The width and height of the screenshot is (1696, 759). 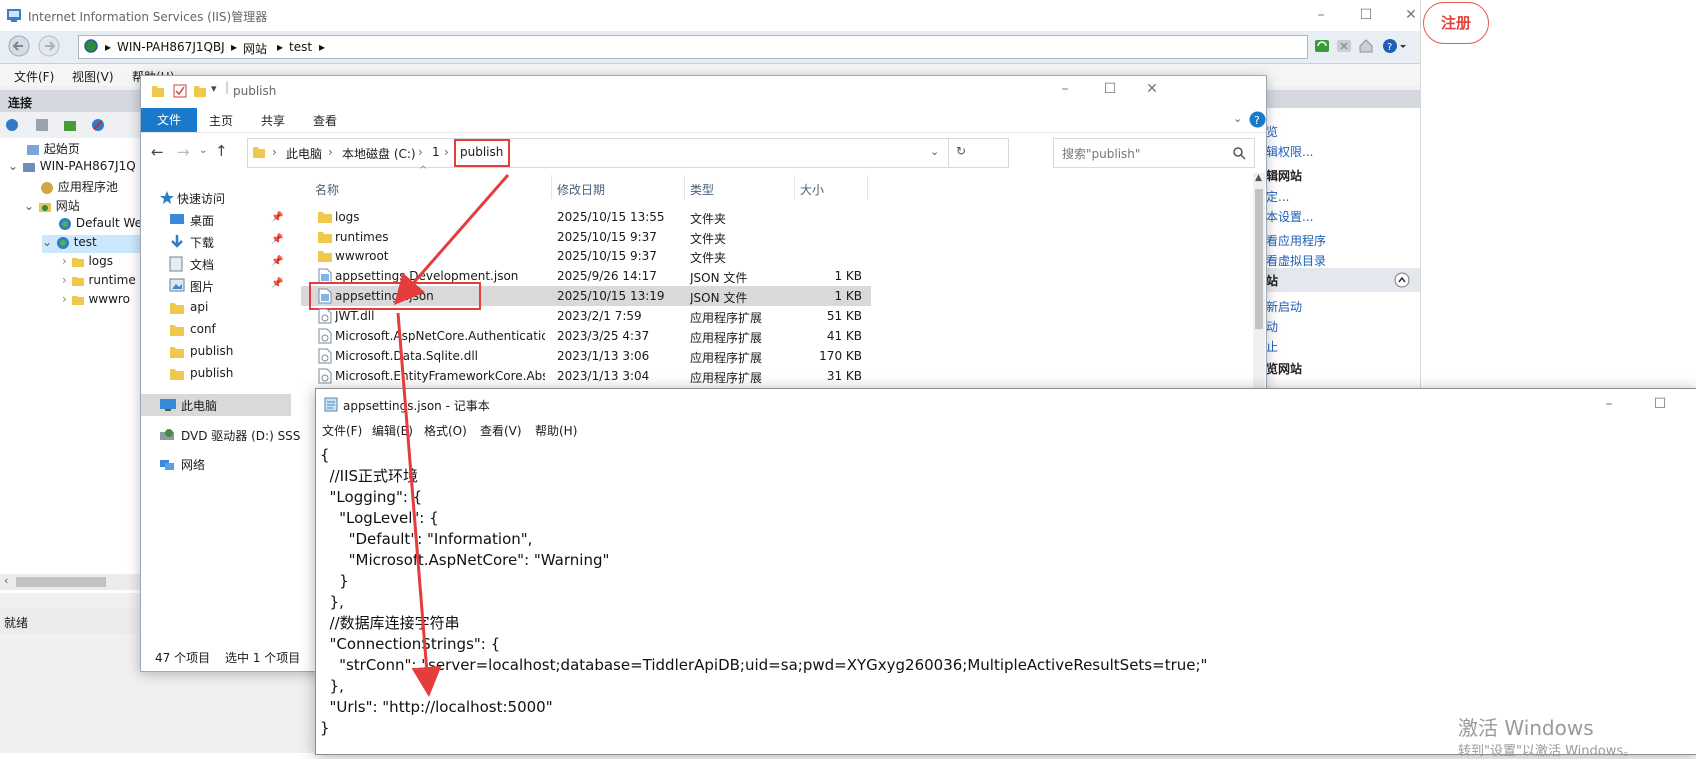 What do you see at coordinates (452, 435) in the screenshot?
I see `annotation-arrows` at bounding box center [452, 435].